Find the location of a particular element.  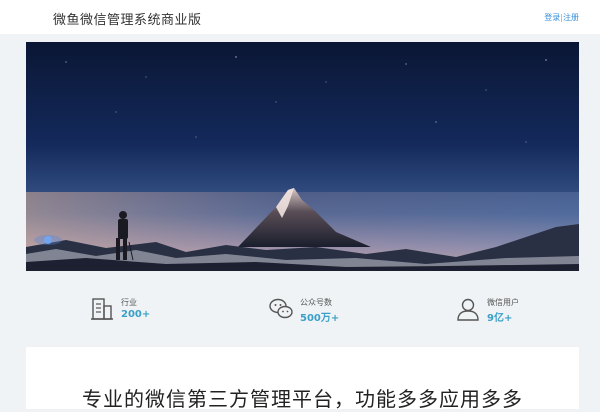

intro-panel: 专业的微信第三方管理平台，功能多多应用多多 is located at coordinates (302, 379).